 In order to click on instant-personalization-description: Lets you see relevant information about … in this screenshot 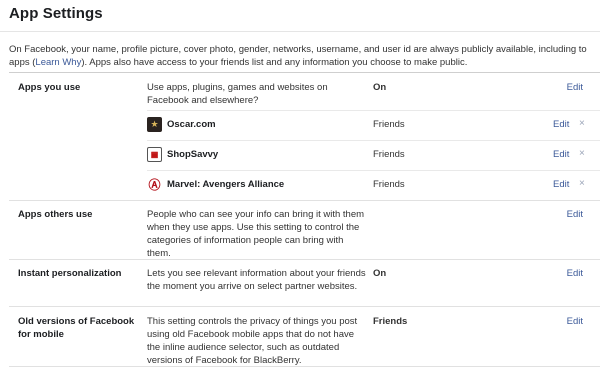, I will do `click(256, 280)`.